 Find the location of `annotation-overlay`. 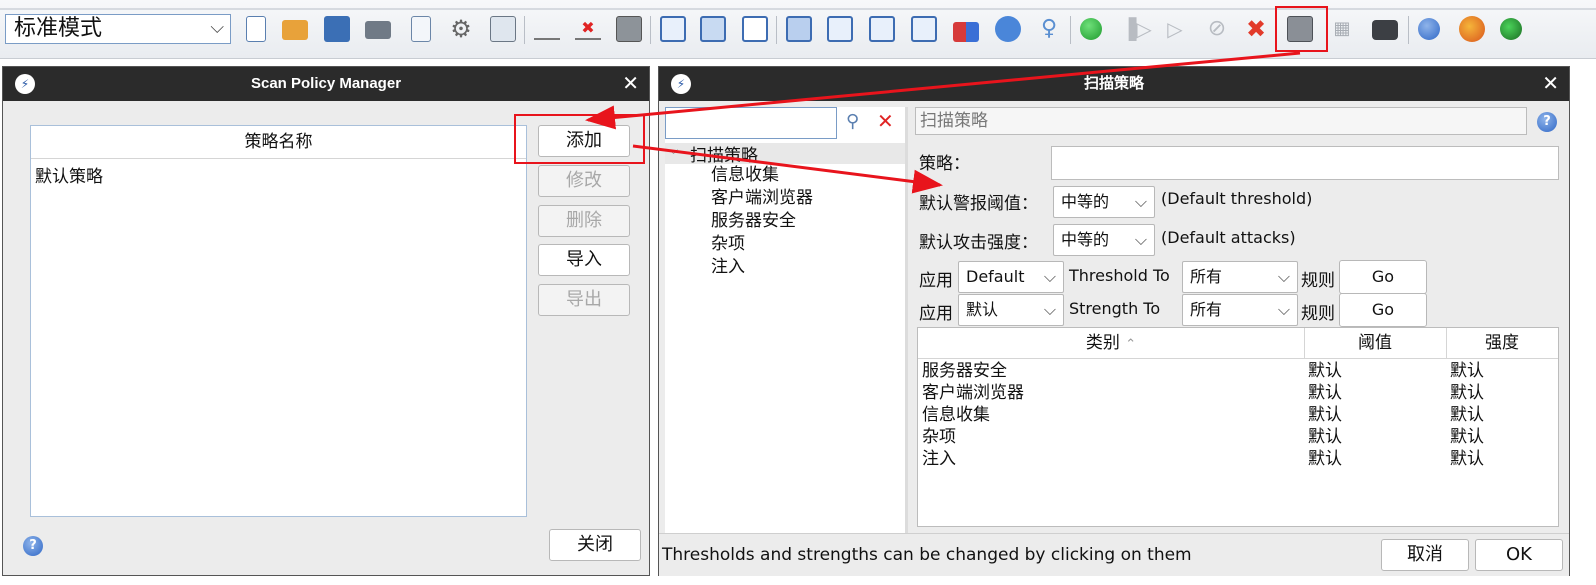

annotation-overlay is located at coordinates (907, 122).